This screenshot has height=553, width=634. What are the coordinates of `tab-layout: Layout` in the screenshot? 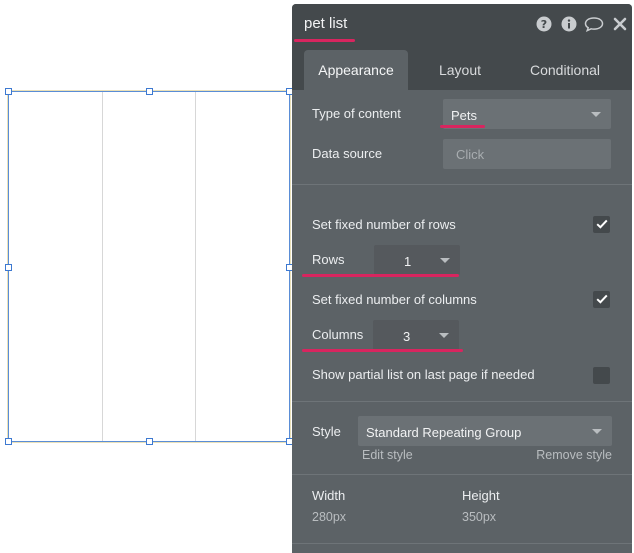 It's located at (460, 70).